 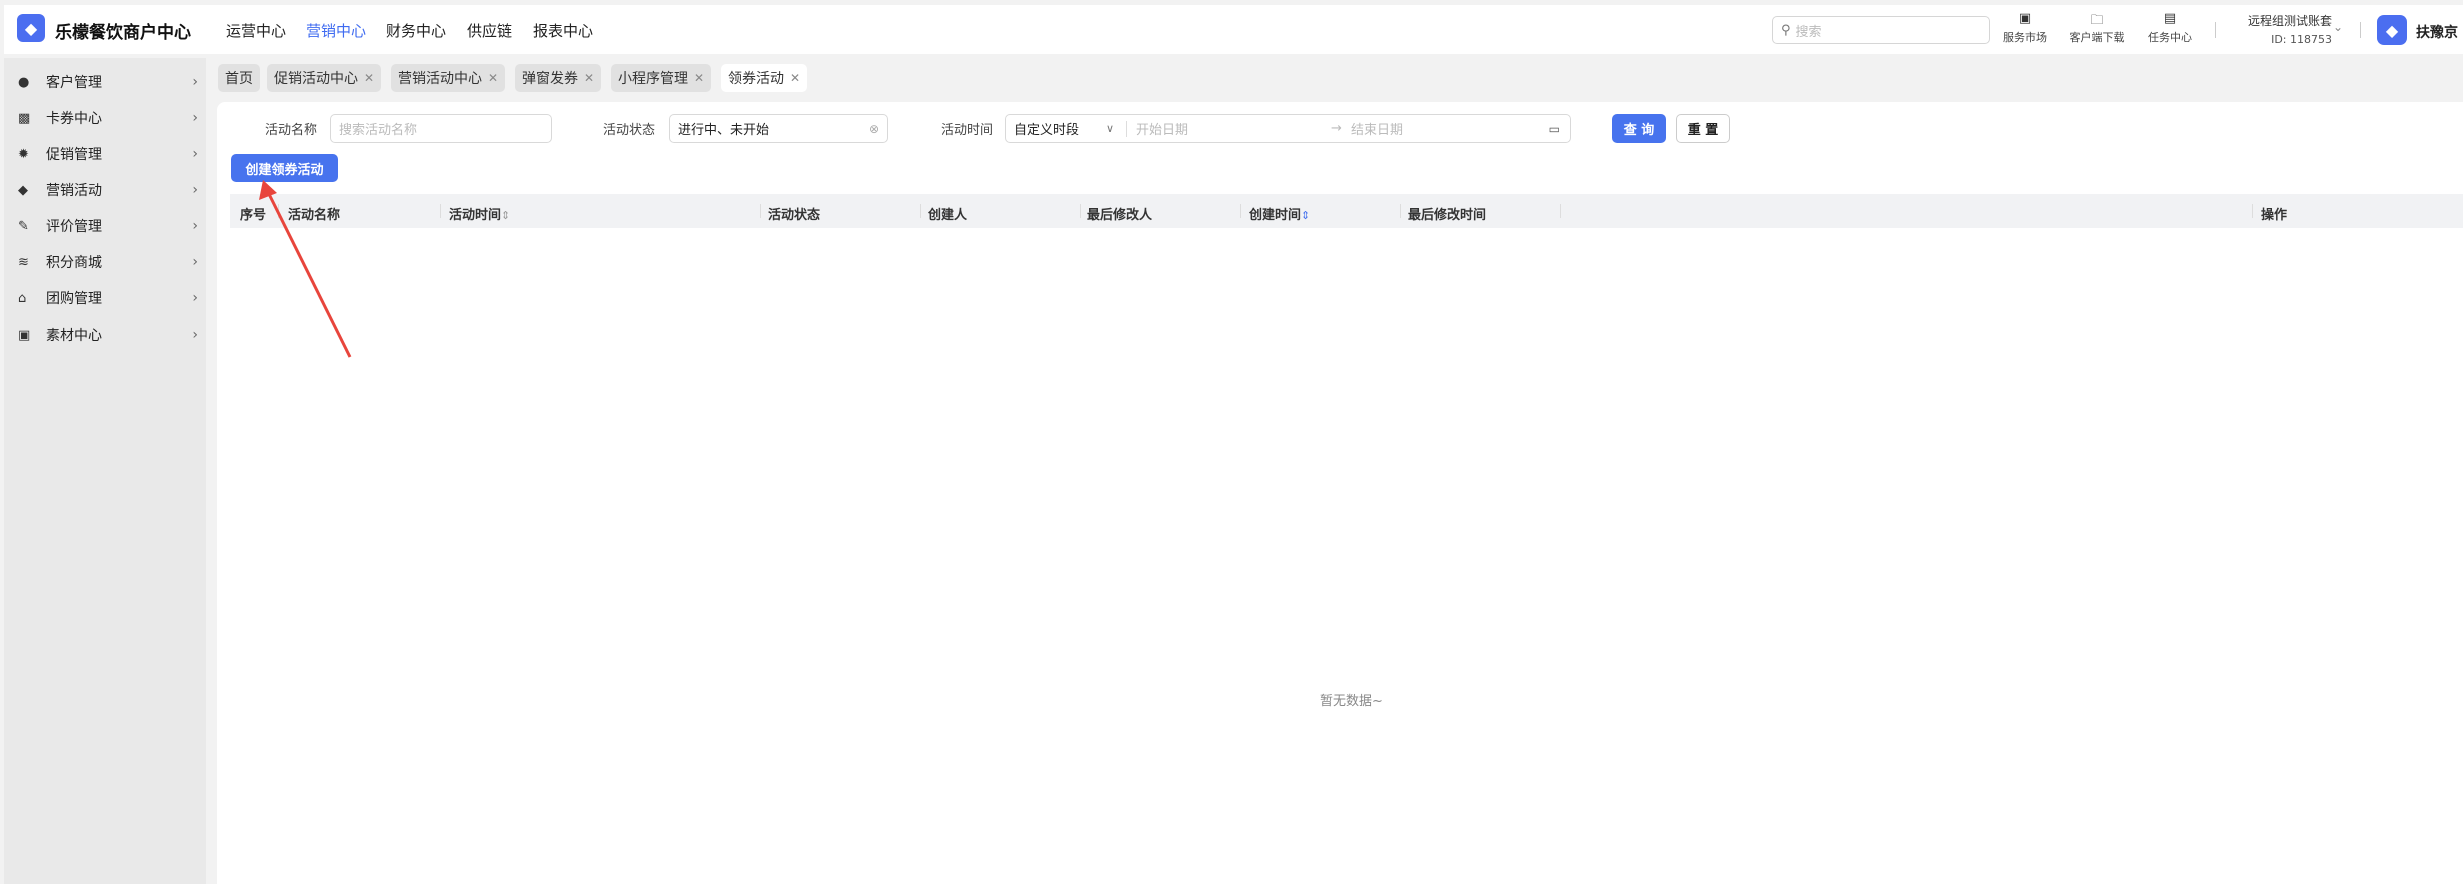 I want to click on annotation-arrow, so click(x=305, y=269).